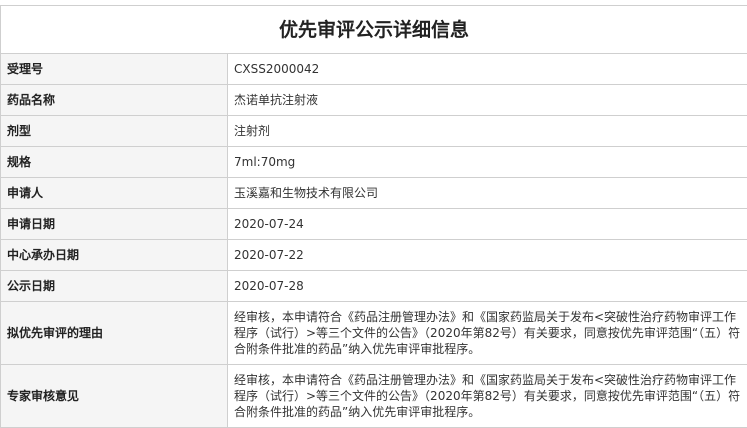 The width and height of the screenshot is (747, 428). Describe the element at coordinates (114, 224) in the screenshot. I see `row-label: 申请日期` at that location.